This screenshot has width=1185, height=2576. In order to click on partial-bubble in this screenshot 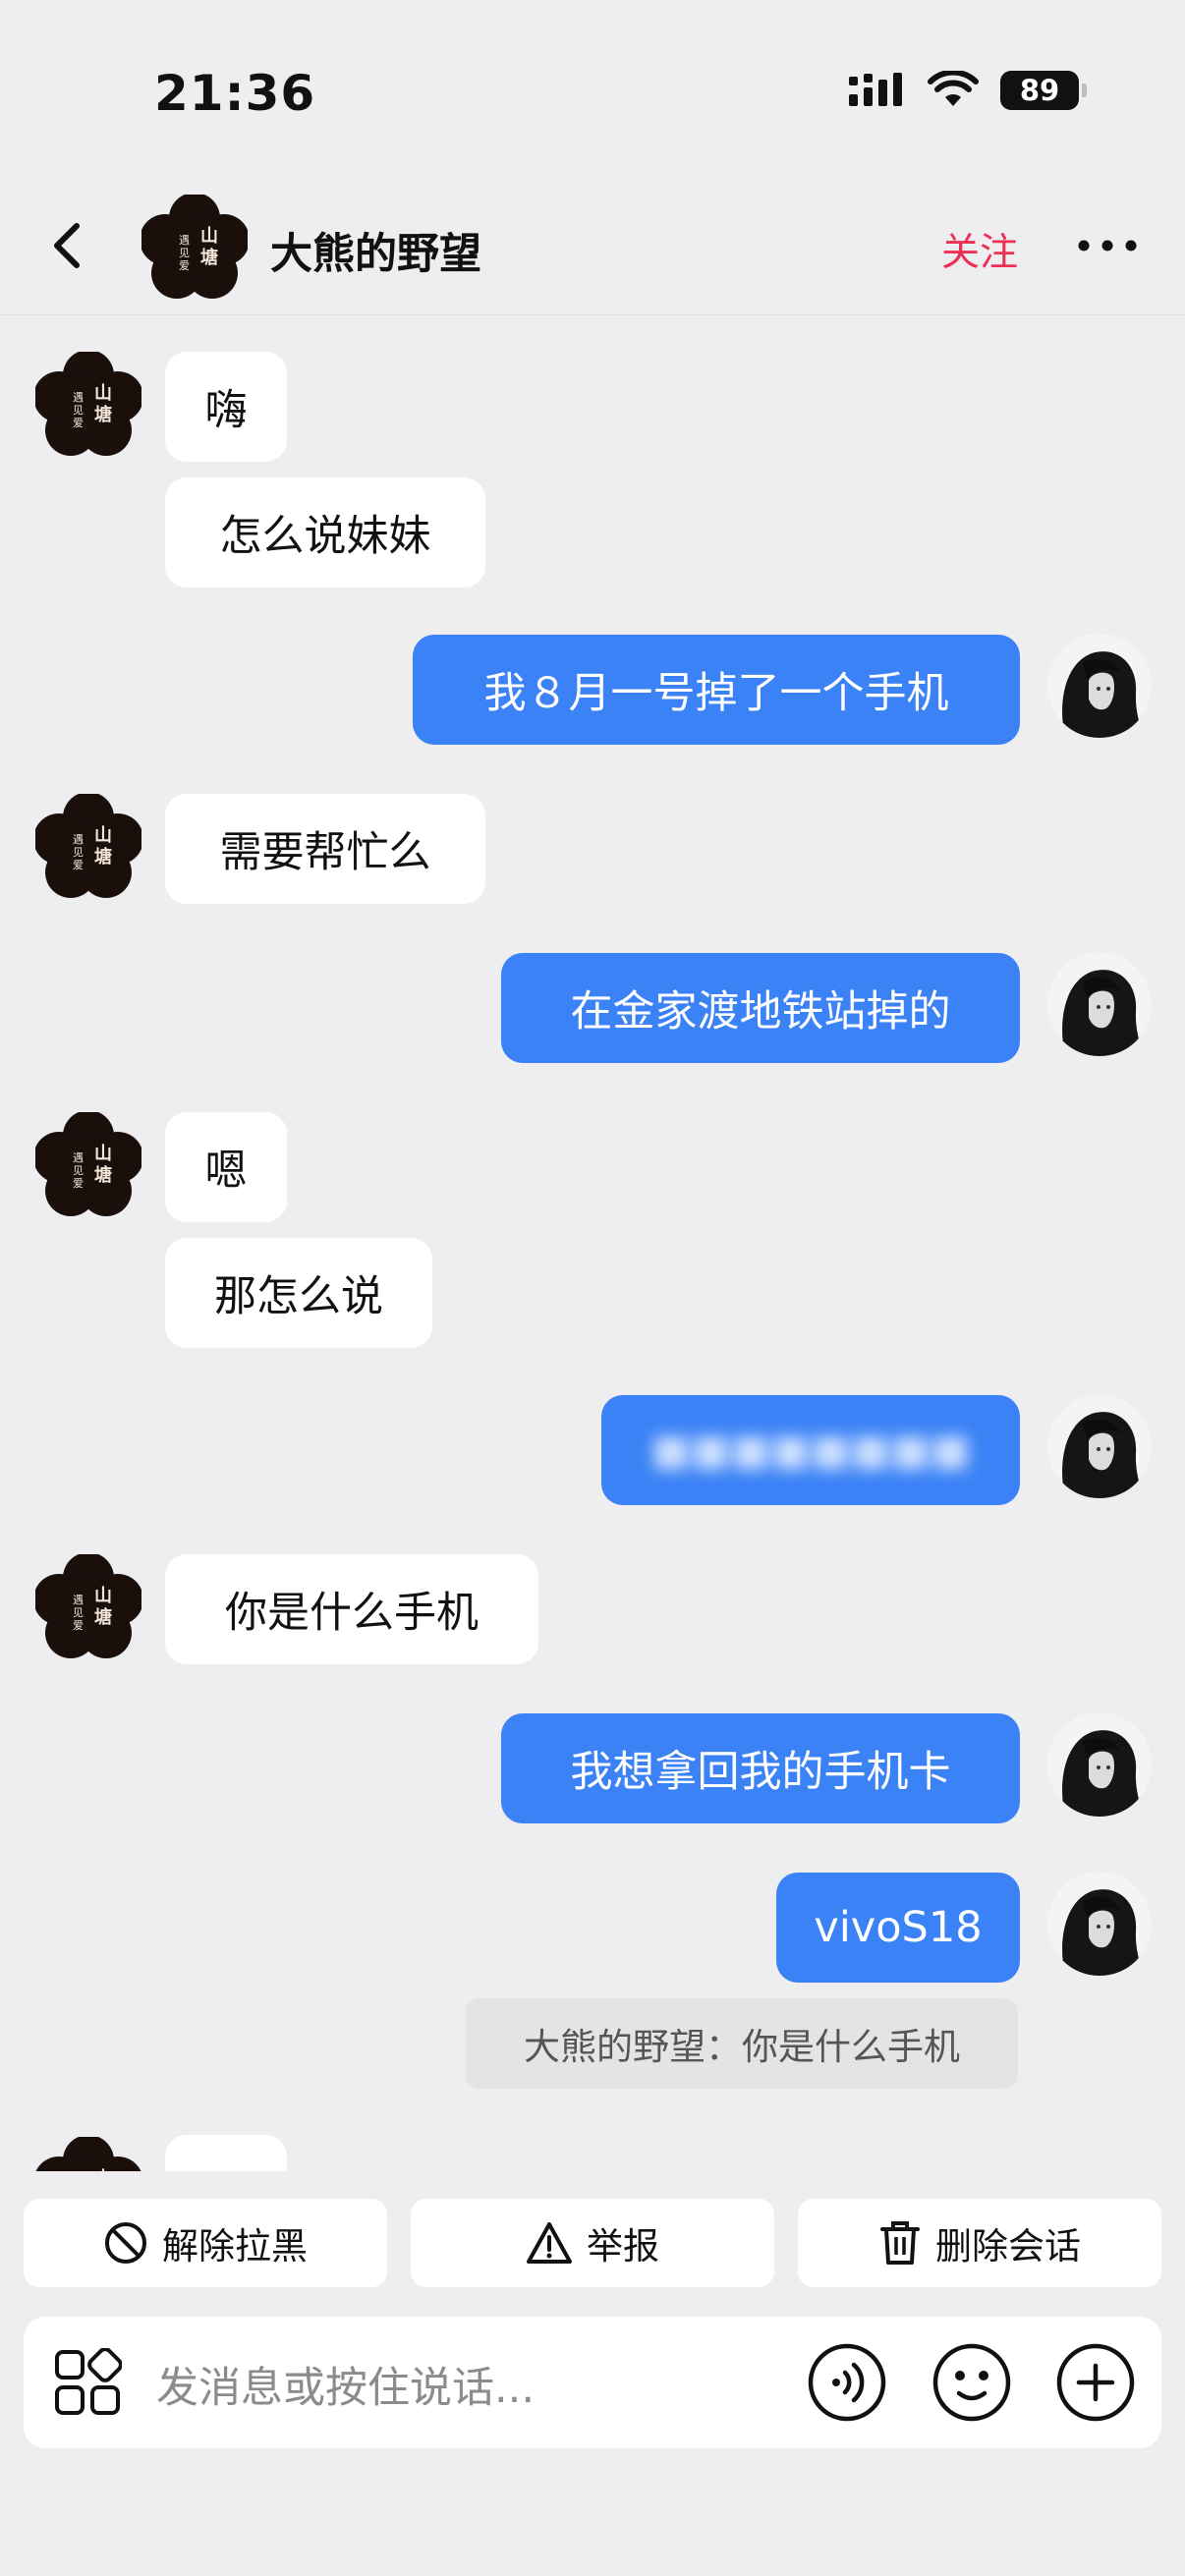, I will do `click(226, 2153)`.